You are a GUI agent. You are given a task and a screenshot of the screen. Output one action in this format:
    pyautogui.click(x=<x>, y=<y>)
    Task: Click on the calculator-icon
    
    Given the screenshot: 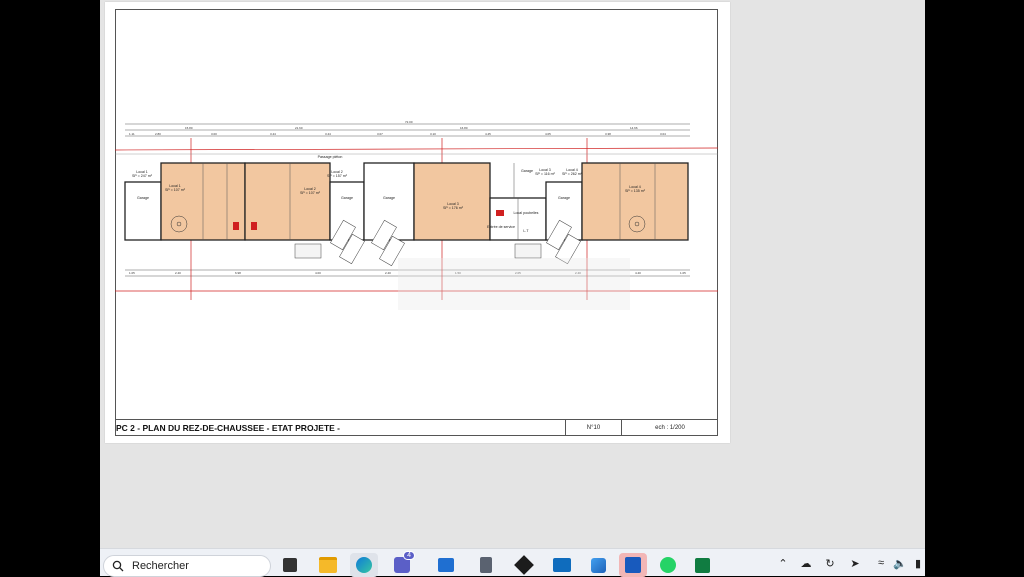 What is the action you would take?
    pyautogui.click(x=486, y=565)
    